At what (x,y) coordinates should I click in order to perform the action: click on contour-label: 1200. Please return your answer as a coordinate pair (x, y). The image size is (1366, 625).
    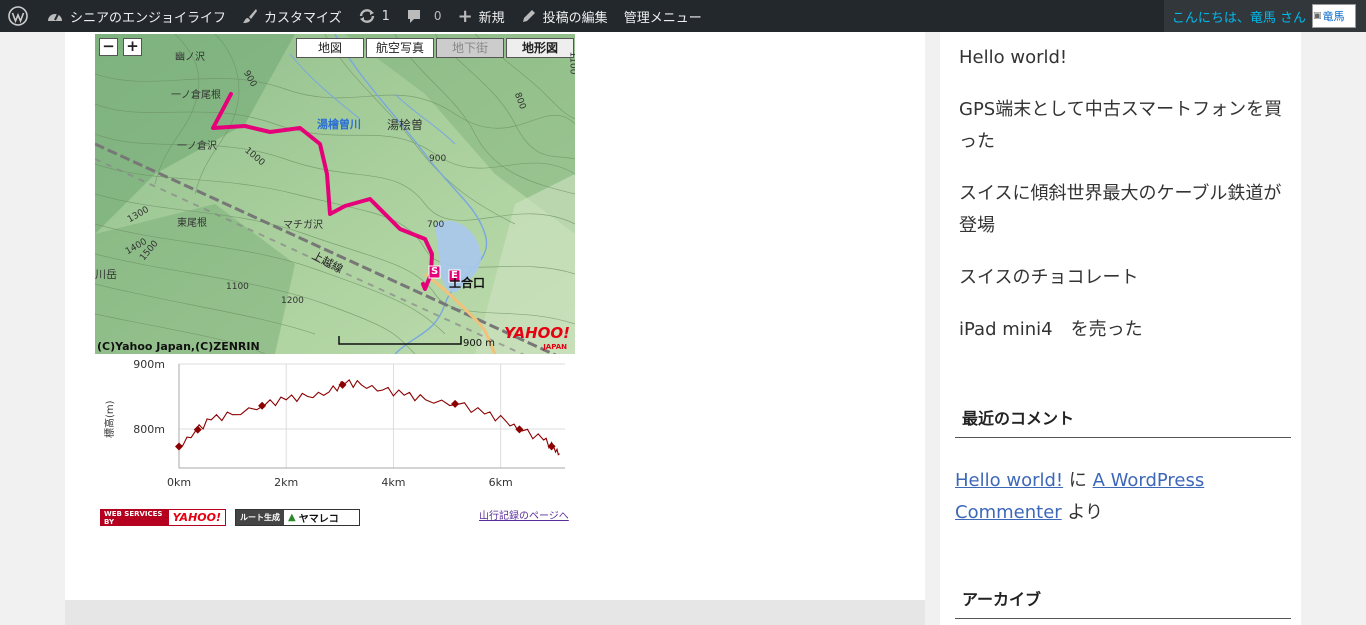
    Looking at the image, I should click on (292, 301).